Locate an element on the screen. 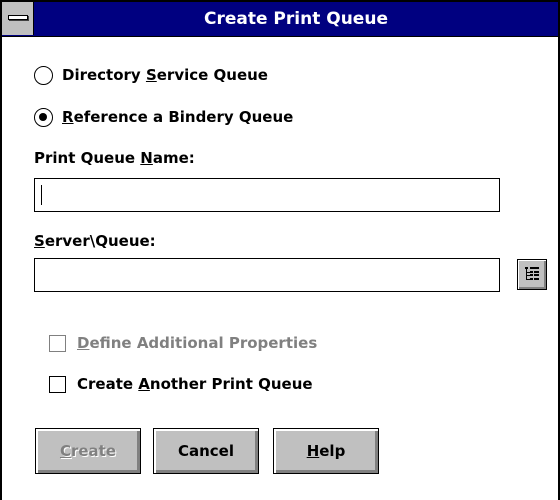 This screenshot has height=500, width=560. tree-browse-icon is located at coordinates (532, 273).